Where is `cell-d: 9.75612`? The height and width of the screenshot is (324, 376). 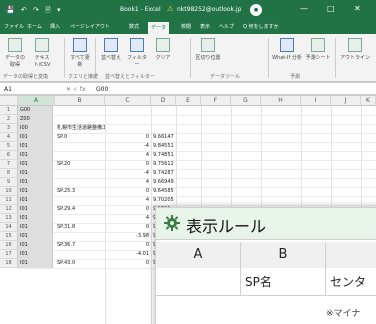 cell-d: 9.75612 is located at coordinates (163, 164).